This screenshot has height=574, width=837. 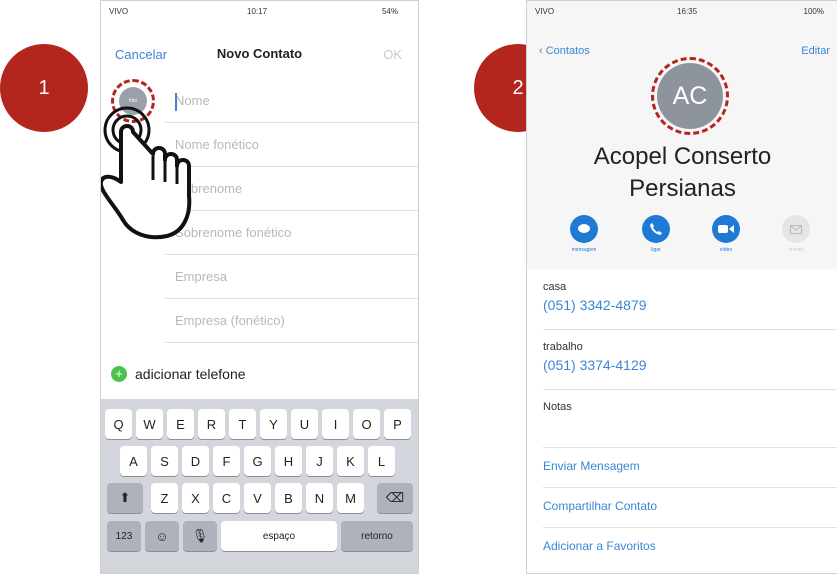 What do you see at coordinates (682, 173) in the screenshot?
I see `contact-name: Acopel Conserto Persianas` at bounding box center [682, 173].